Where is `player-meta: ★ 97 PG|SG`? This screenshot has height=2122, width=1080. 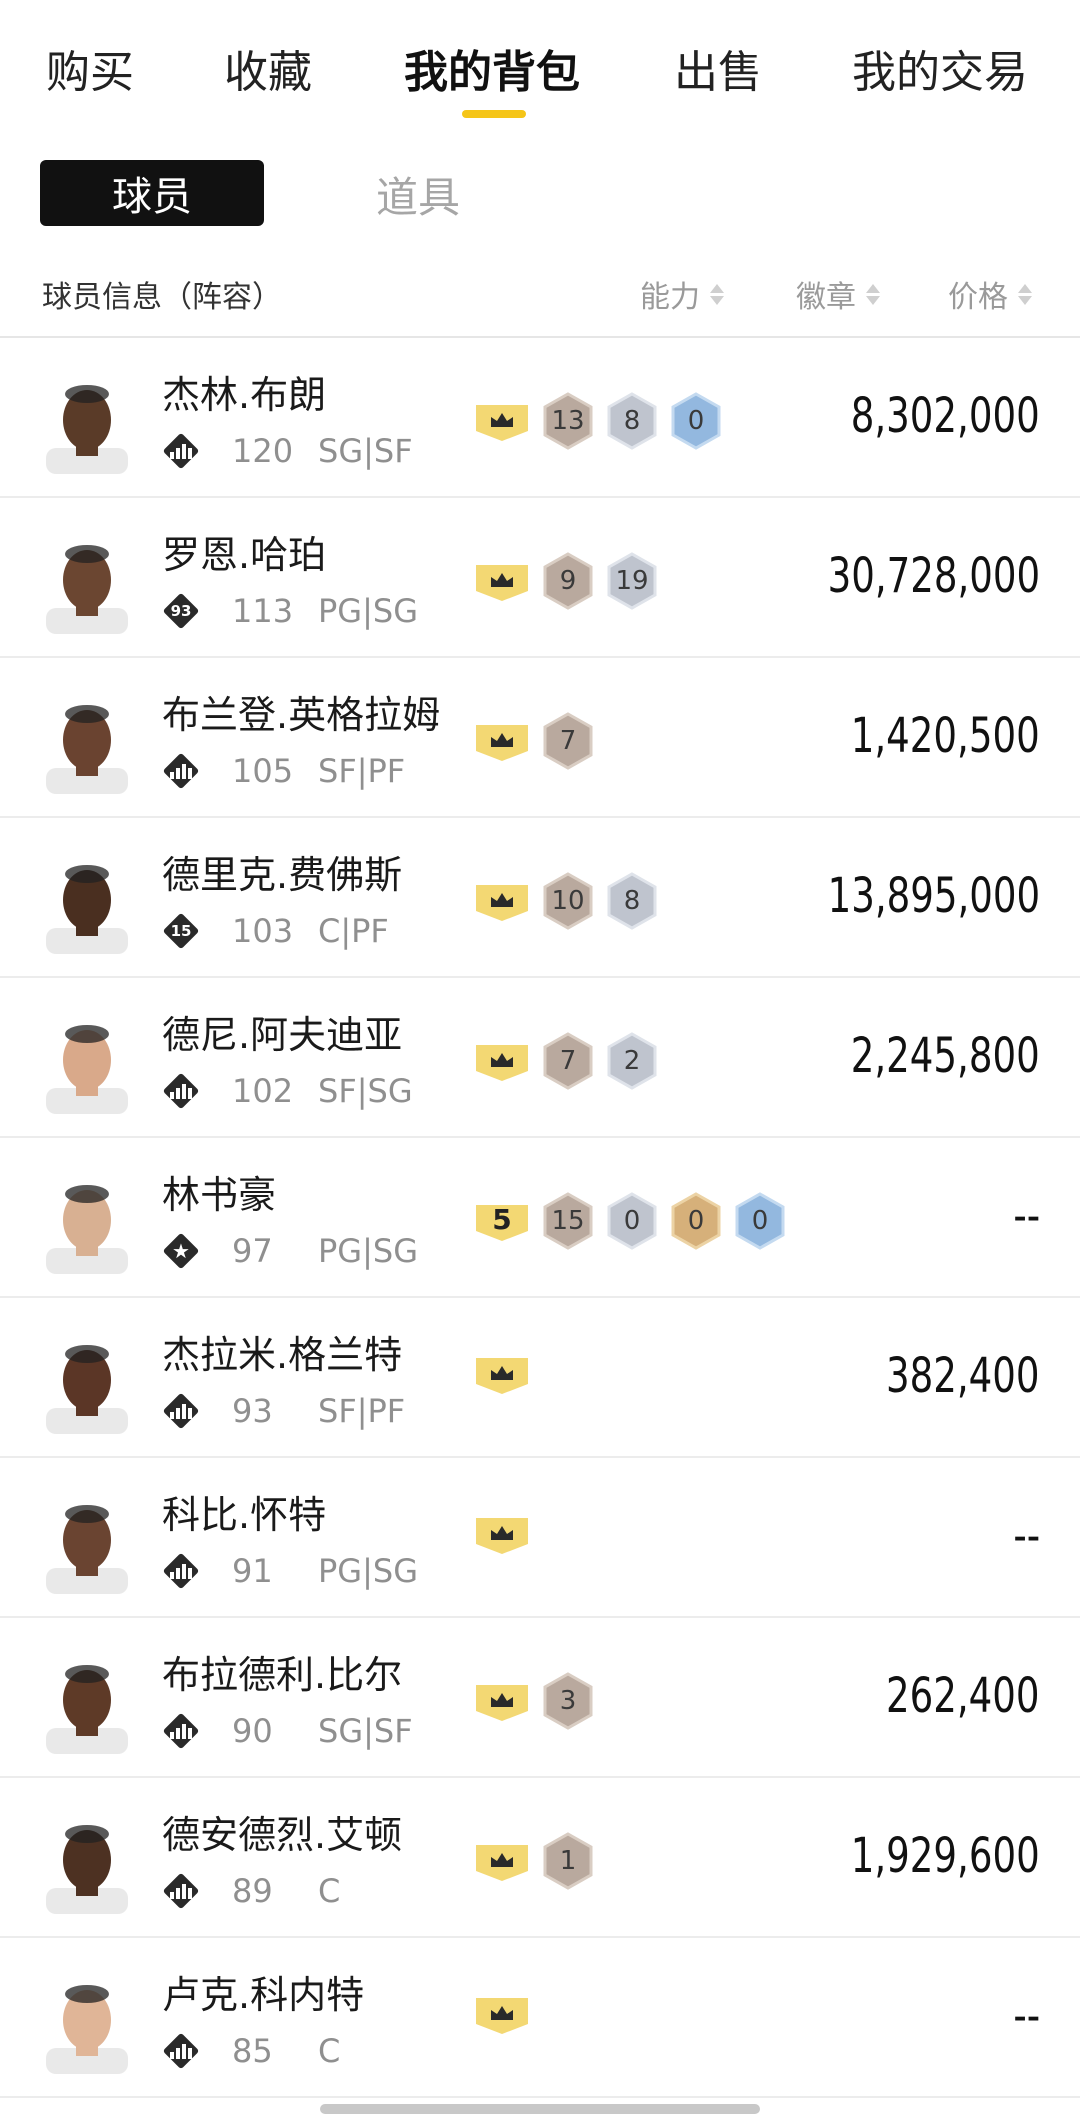 player-meta: ★ 97 PG|SG is located at coordinates (290, 1251).